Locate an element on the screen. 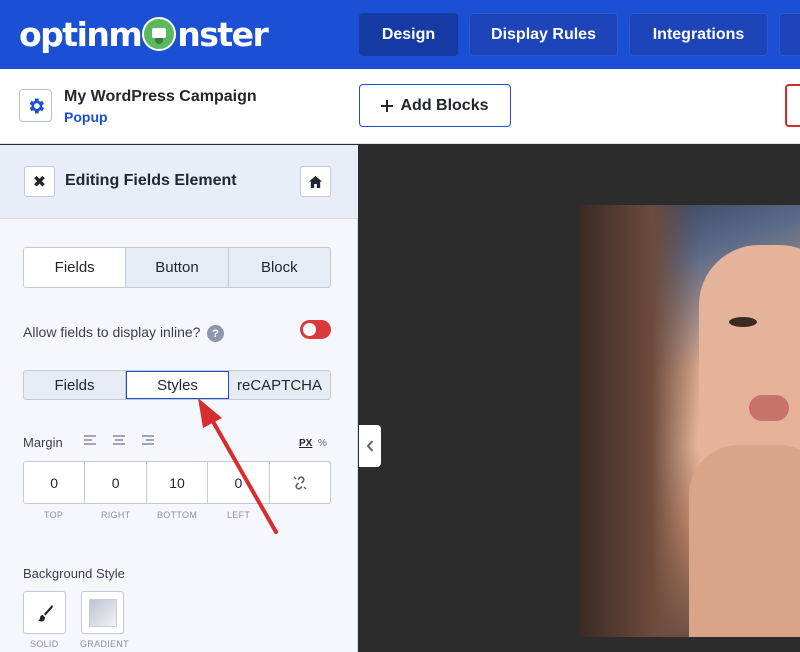 This screenshot has height=652, width=800. paintbrush-icon is located at coordinates (45, 612).